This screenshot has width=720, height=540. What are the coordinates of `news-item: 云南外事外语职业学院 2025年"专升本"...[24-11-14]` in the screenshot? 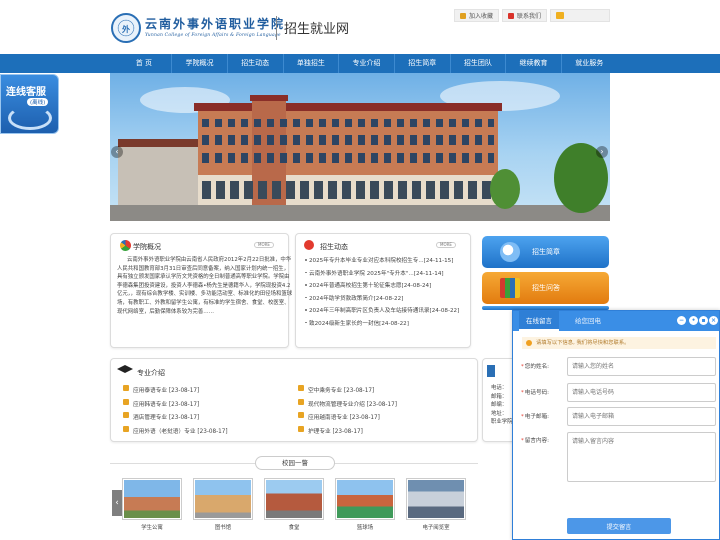 It's located at (387, 275).